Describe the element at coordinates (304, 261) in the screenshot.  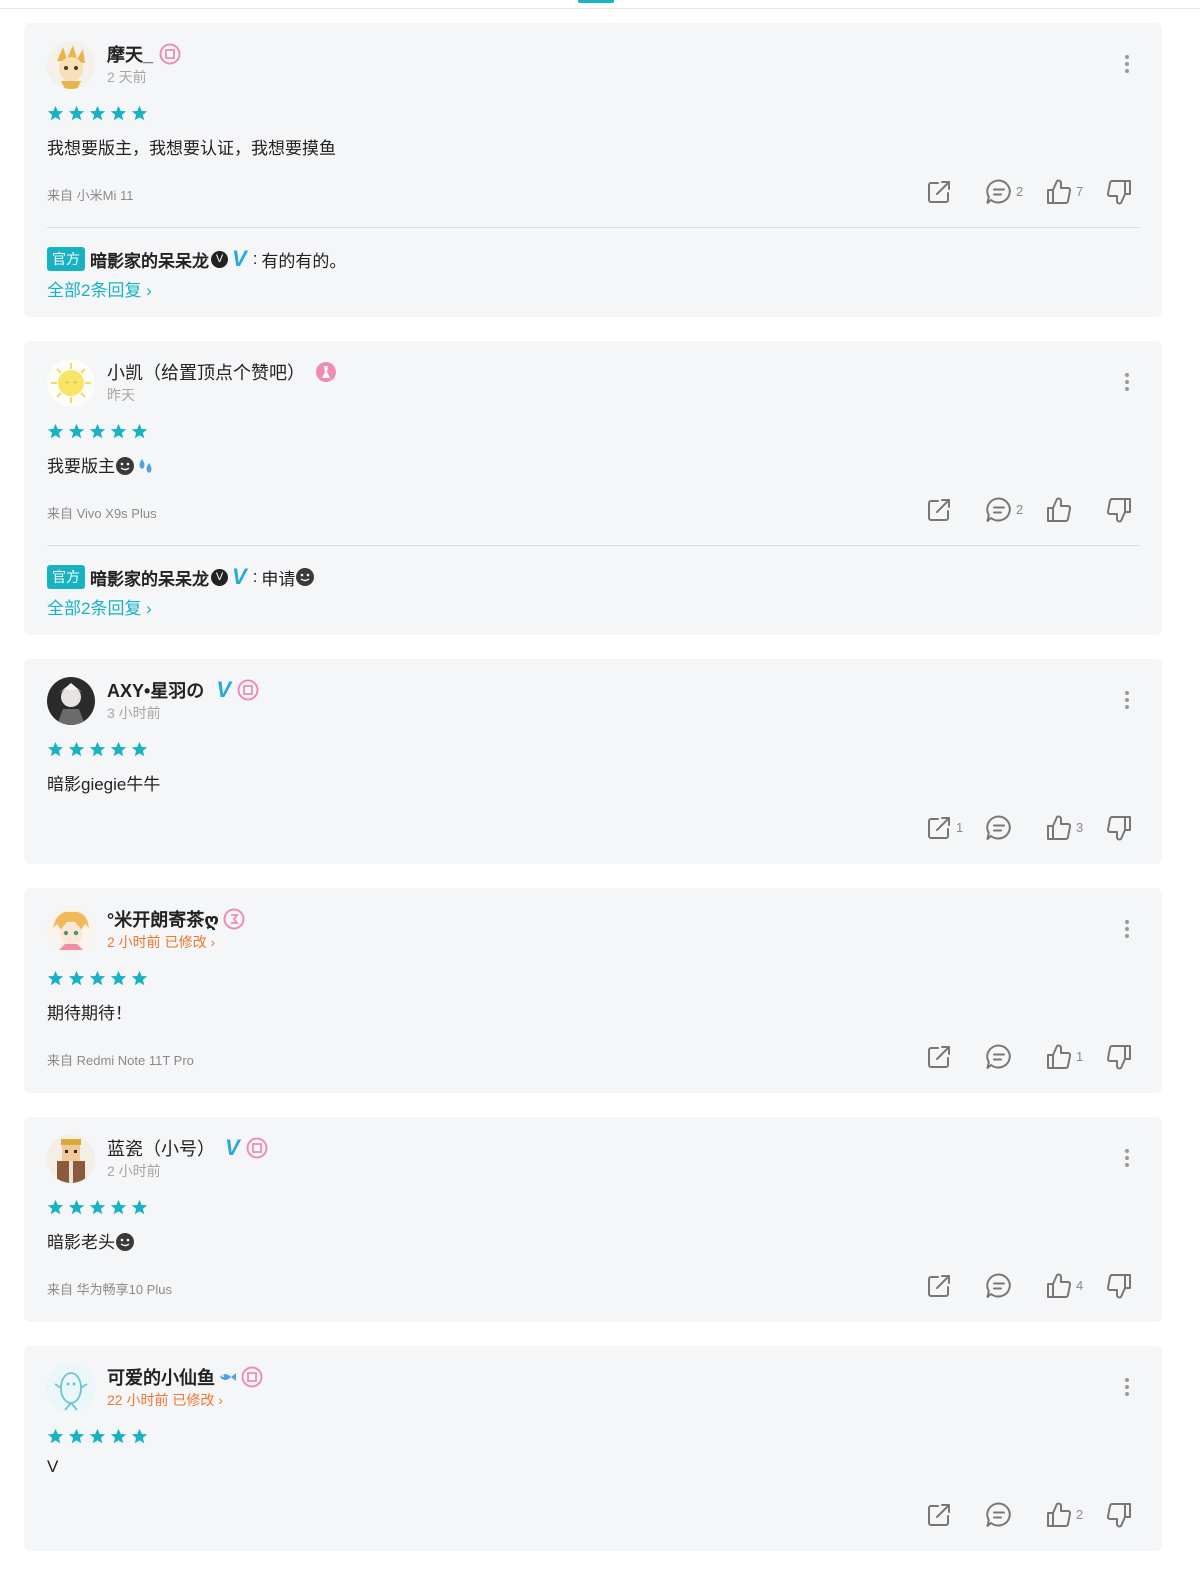
I see `reply-text: 有的有的。` at that location.